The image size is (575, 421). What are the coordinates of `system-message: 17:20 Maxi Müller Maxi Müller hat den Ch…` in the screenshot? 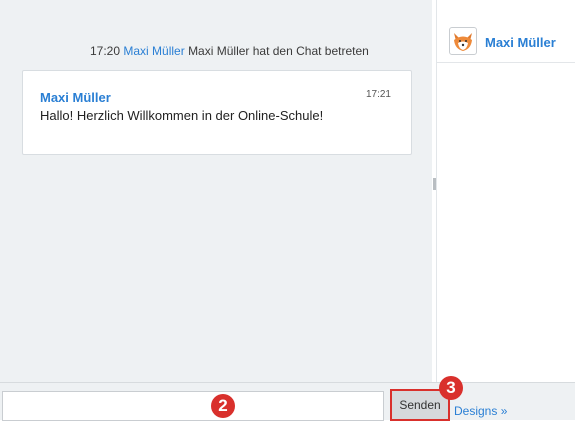 It's located at (229, 51).